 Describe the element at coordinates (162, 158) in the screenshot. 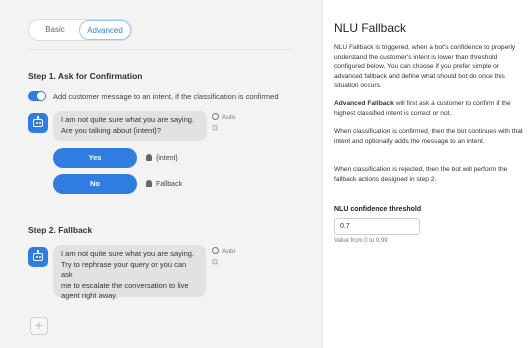

I see `yes-target: {intent}` at that location.